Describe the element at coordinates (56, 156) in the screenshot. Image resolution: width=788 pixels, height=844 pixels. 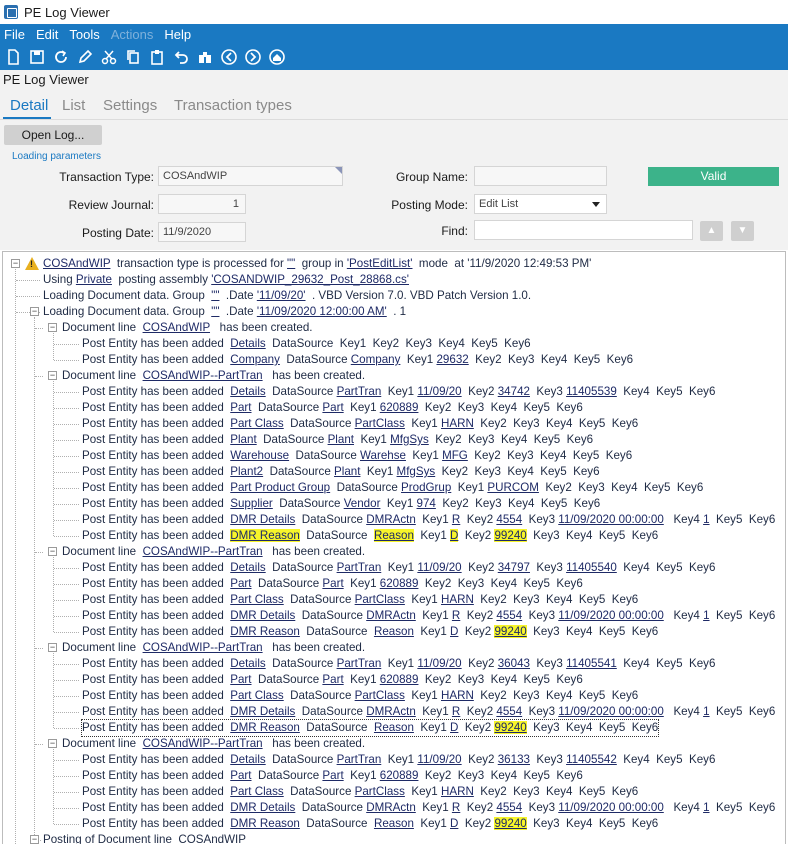
I see `loading-parameters-link: Loading parameters` at that location.